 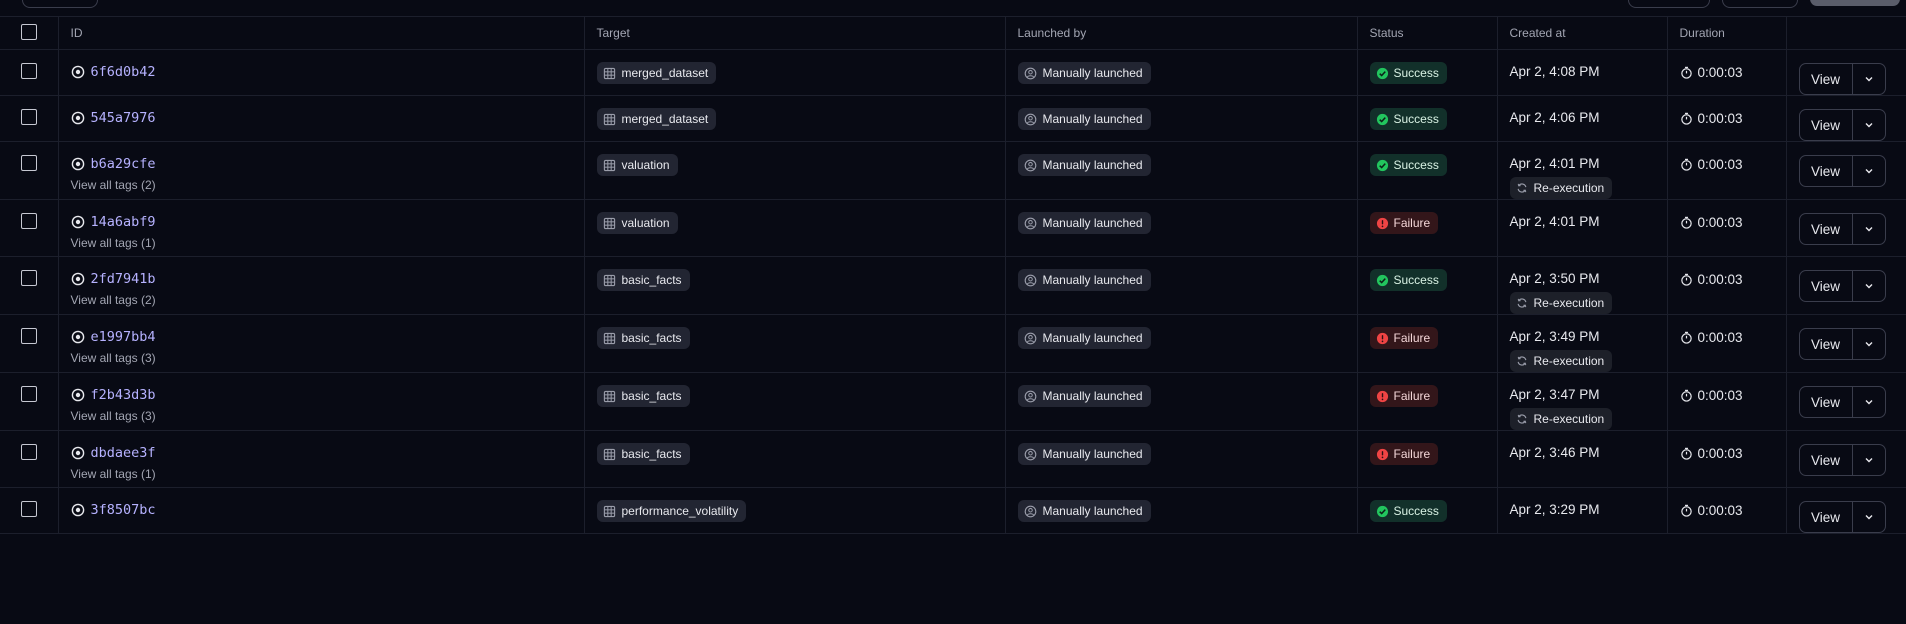 What do you see at coordinates (123, 337) in the screenshot?
I see `run-id-link: e1997bb4` at bounding box center [123, 337].